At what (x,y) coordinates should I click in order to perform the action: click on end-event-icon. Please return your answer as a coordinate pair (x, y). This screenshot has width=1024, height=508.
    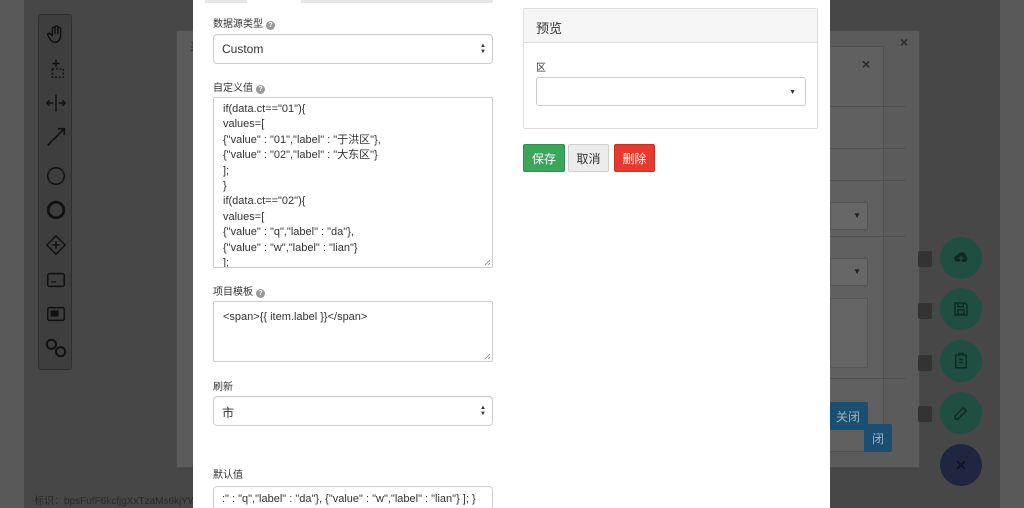
    Looking at the image, I should click on (56, 210).